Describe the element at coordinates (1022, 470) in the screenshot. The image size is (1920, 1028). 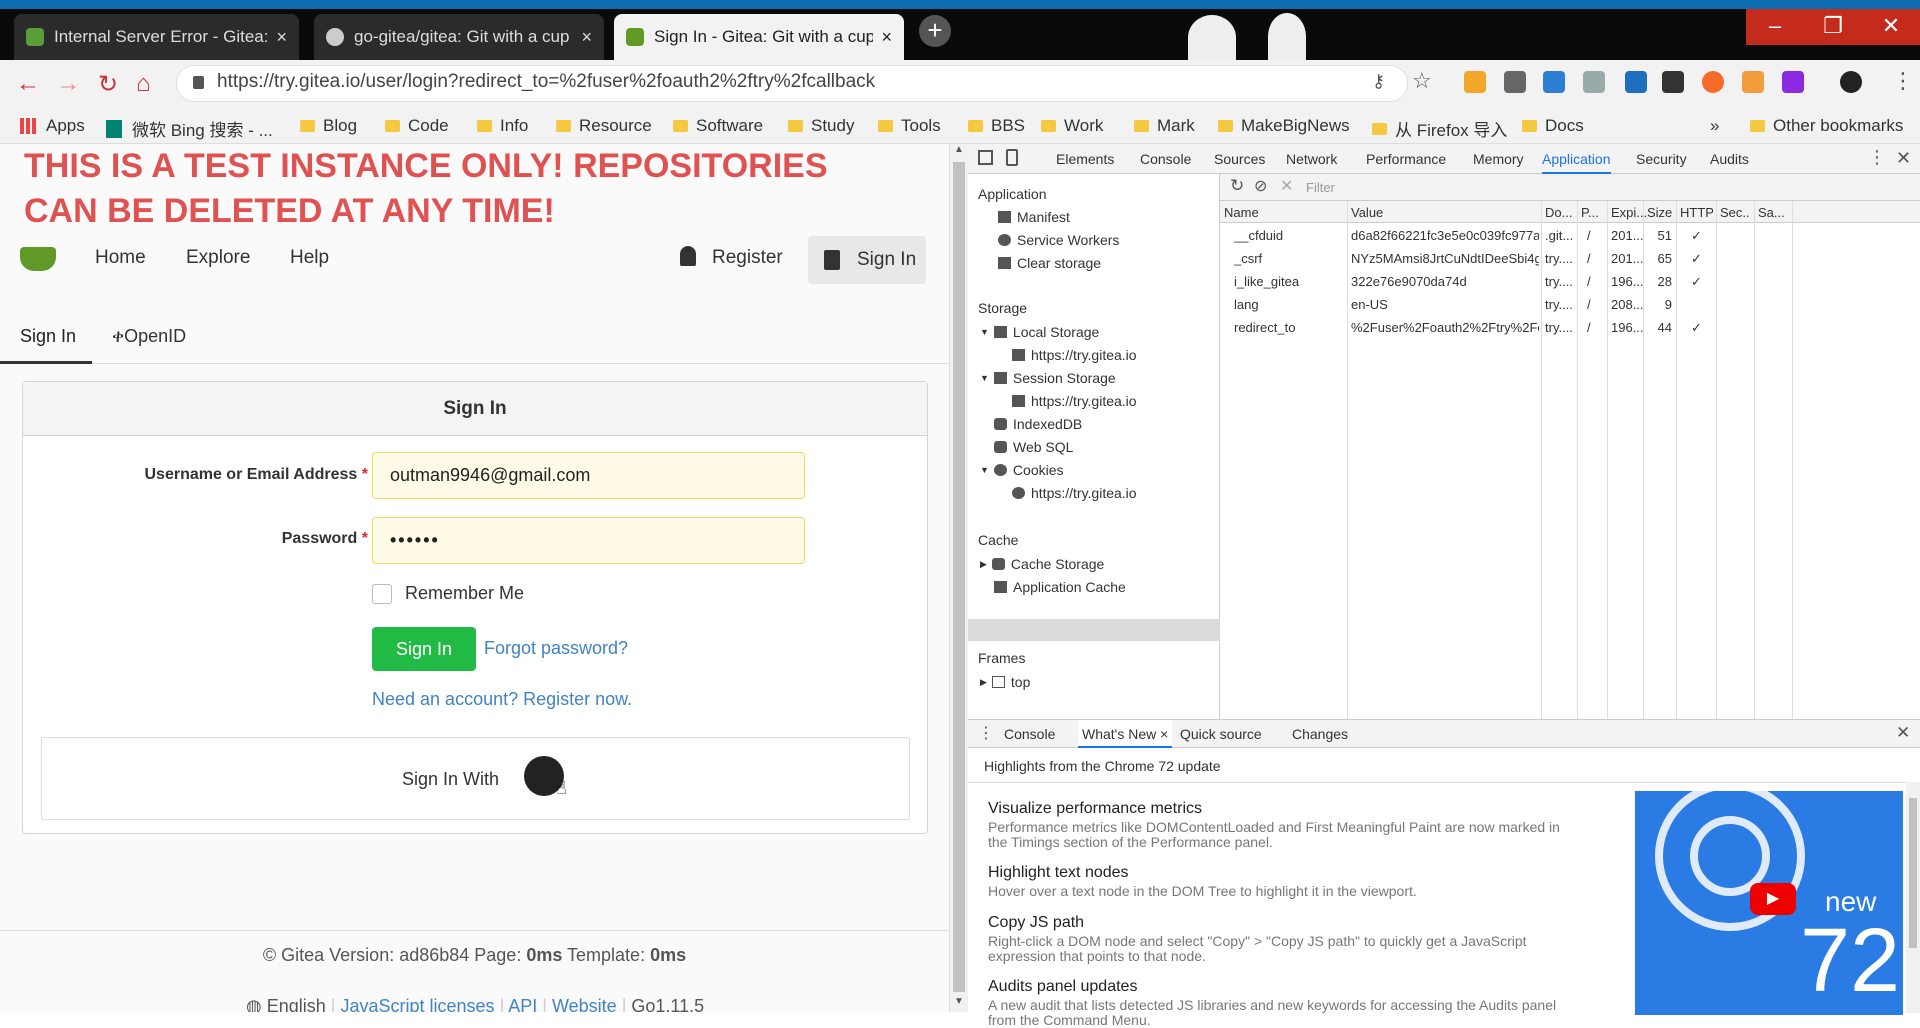
I see `sidebar-item-cookies: ▼ Cookies` at that location.